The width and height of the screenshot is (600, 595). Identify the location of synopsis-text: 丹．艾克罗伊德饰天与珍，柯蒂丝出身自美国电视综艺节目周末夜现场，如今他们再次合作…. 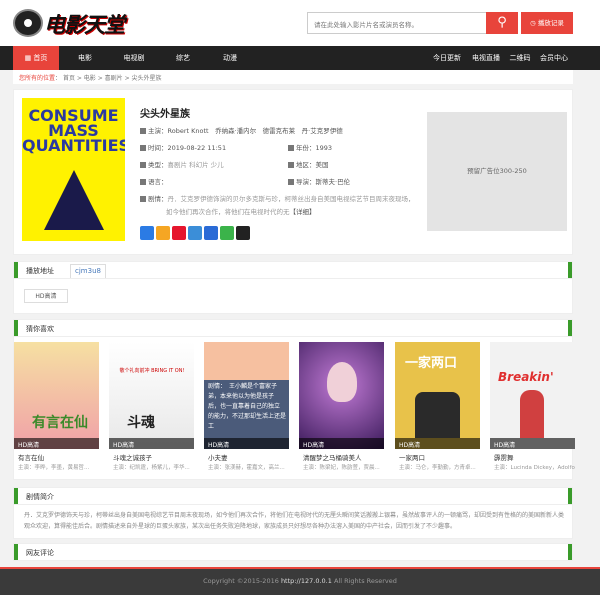
(294, 521).